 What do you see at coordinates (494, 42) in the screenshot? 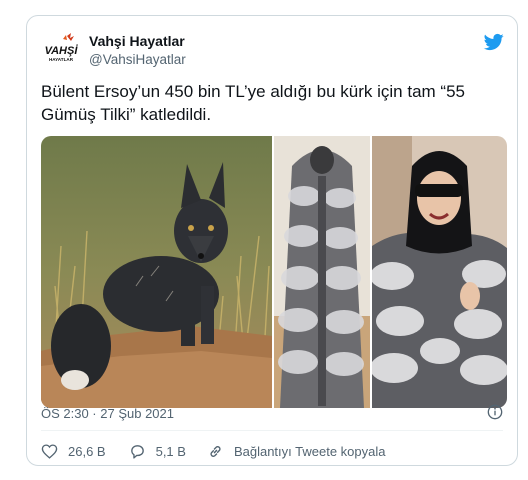
I see `twitter-bird-icon` at bounding box center [494, 42].